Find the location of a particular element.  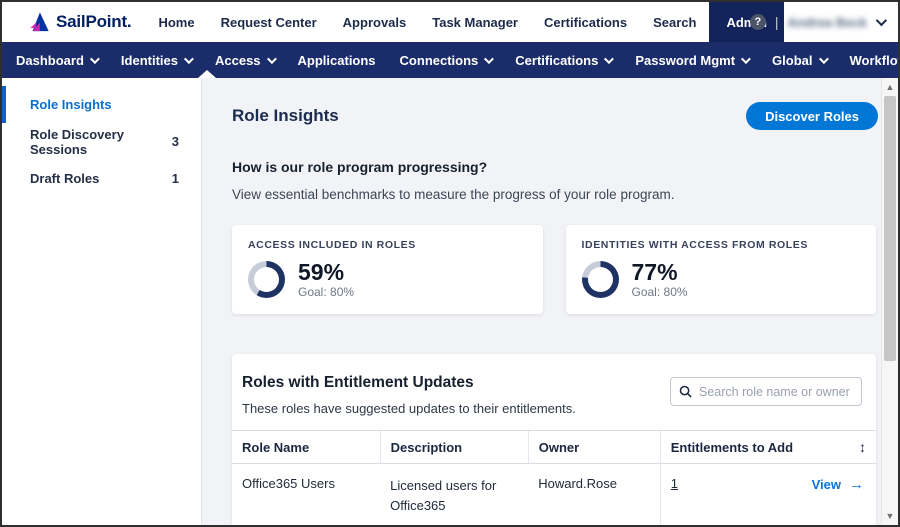

entitlements-count: 1 is located at coordinates (674, 483).